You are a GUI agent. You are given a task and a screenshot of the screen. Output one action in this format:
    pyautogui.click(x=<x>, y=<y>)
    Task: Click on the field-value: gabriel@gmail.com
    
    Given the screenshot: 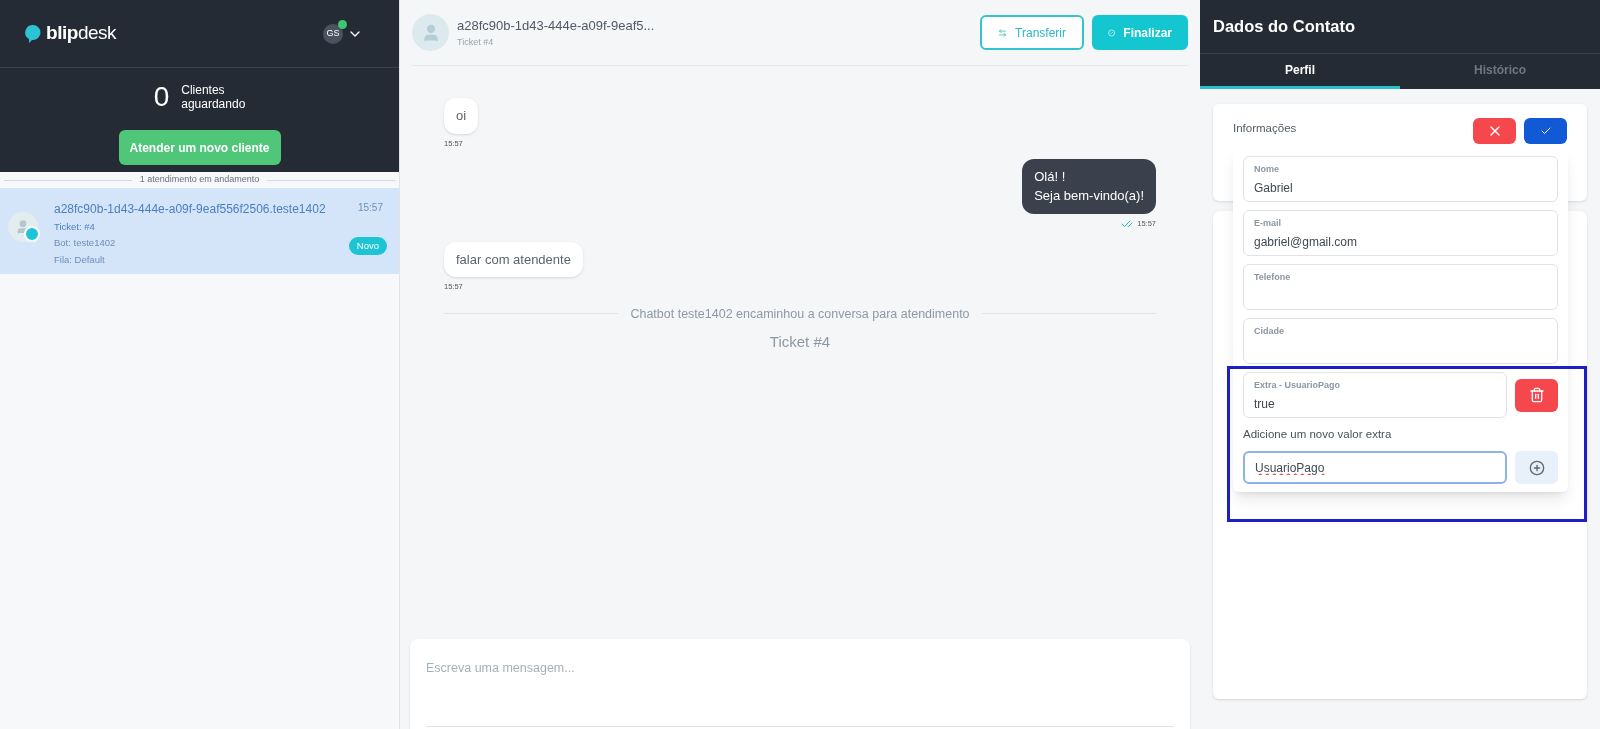 What is the action you would take?
    pyautogui.click(x=1306, y=242)
    